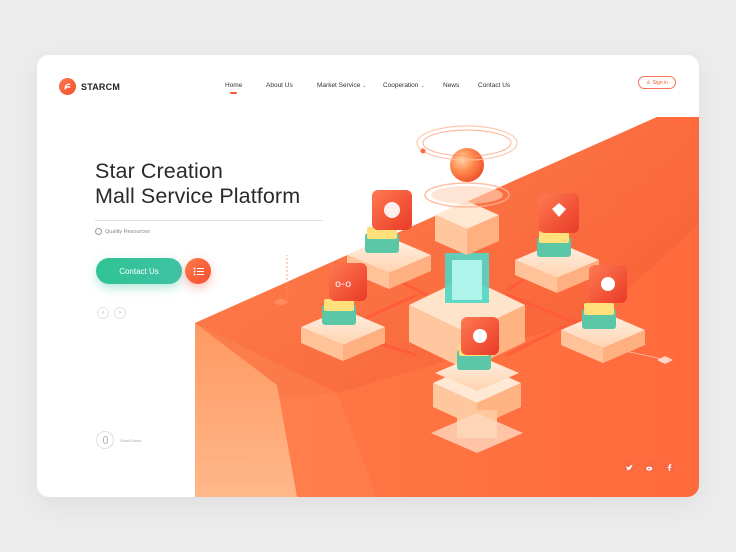 Image resolution: width=736 pixels, height=552 pixels. I want to click on active-indicator, so click(234, 93).